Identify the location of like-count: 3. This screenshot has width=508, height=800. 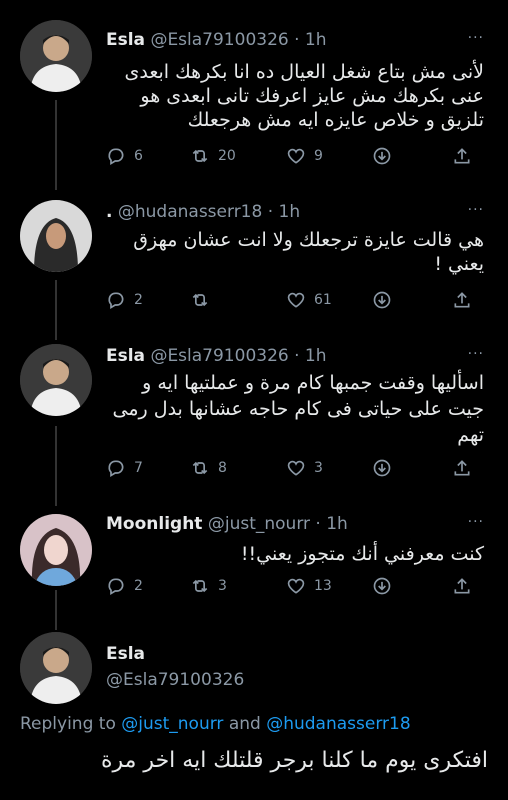
(318, 468).